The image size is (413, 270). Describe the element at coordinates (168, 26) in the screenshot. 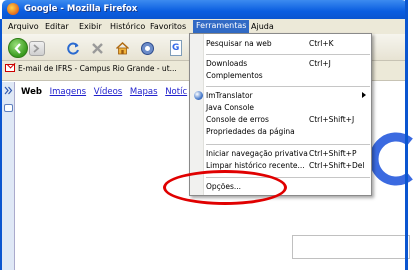

I see `menu-favoritos: Favoritos` at that location.